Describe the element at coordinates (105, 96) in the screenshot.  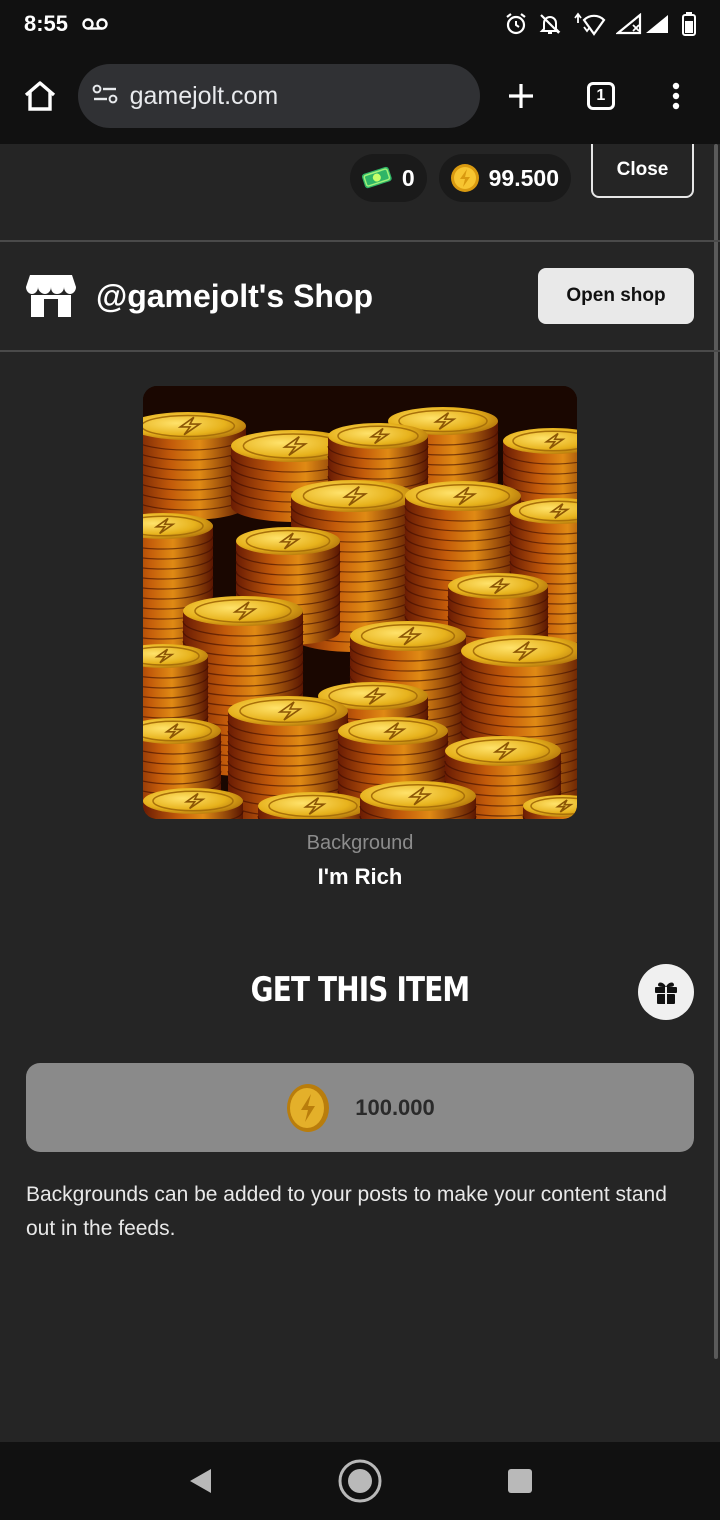
I see `site-settings-icon` at that location.